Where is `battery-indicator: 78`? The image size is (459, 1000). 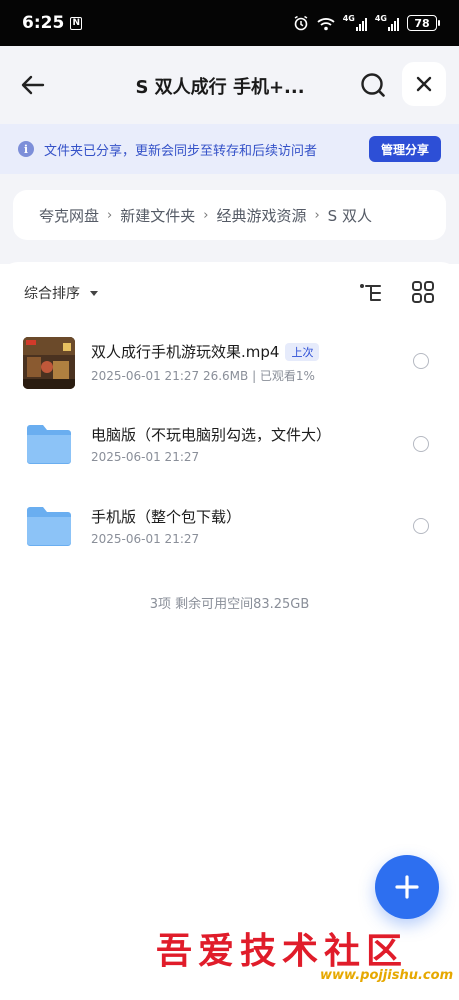
battery-indicator: 78 is located at coordinates (423, 23).